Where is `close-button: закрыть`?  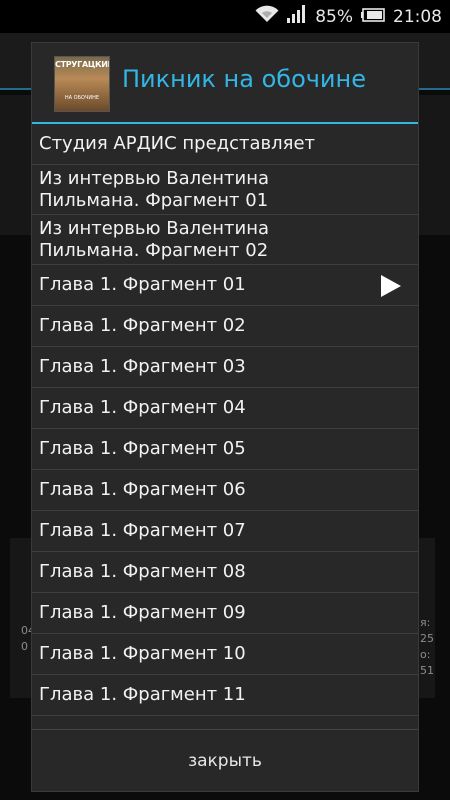
close-button: закрыть is located at coordinates (225, 760).